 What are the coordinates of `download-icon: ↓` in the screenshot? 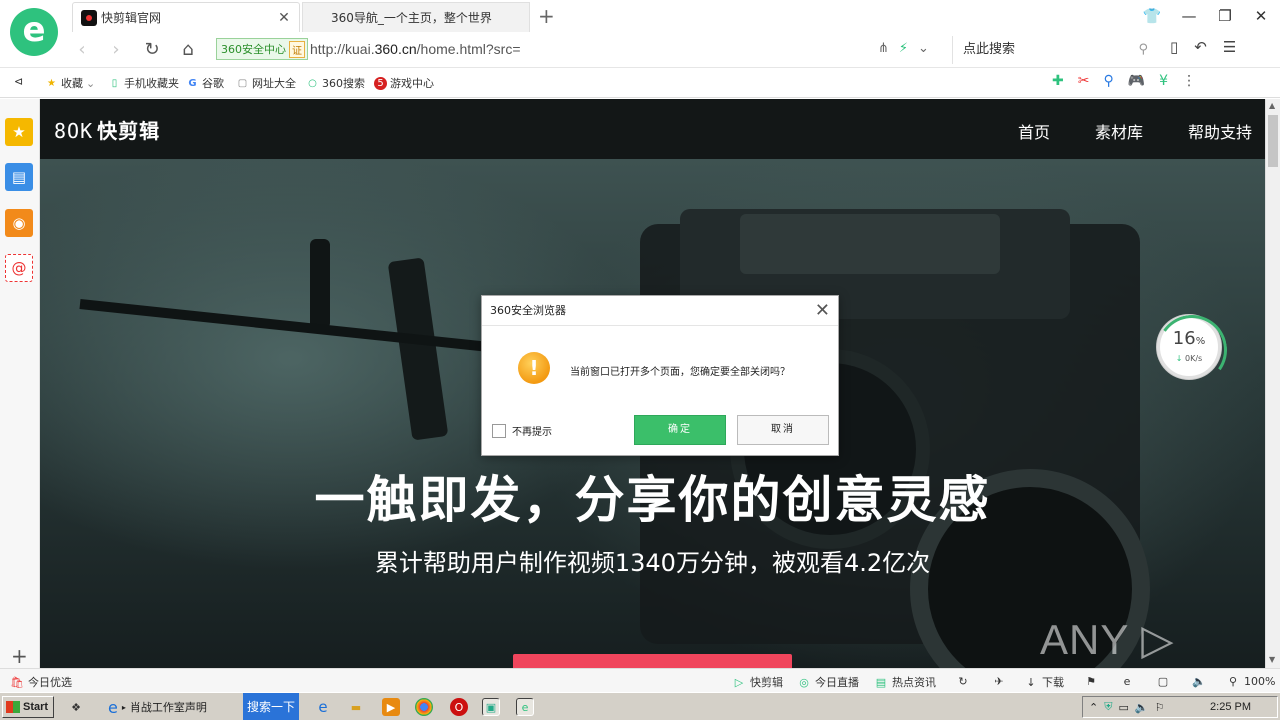 It's located at (1031, 682).